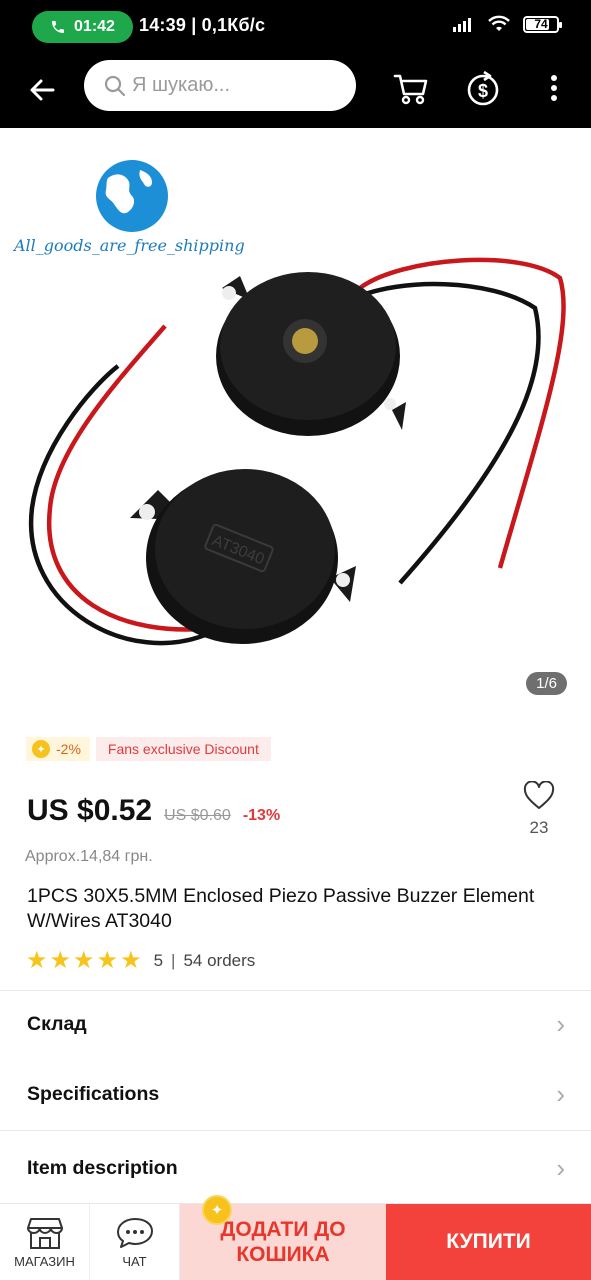 The image size is (591, 1280). I want to click on globe-logo-icon, so click(132, 196).